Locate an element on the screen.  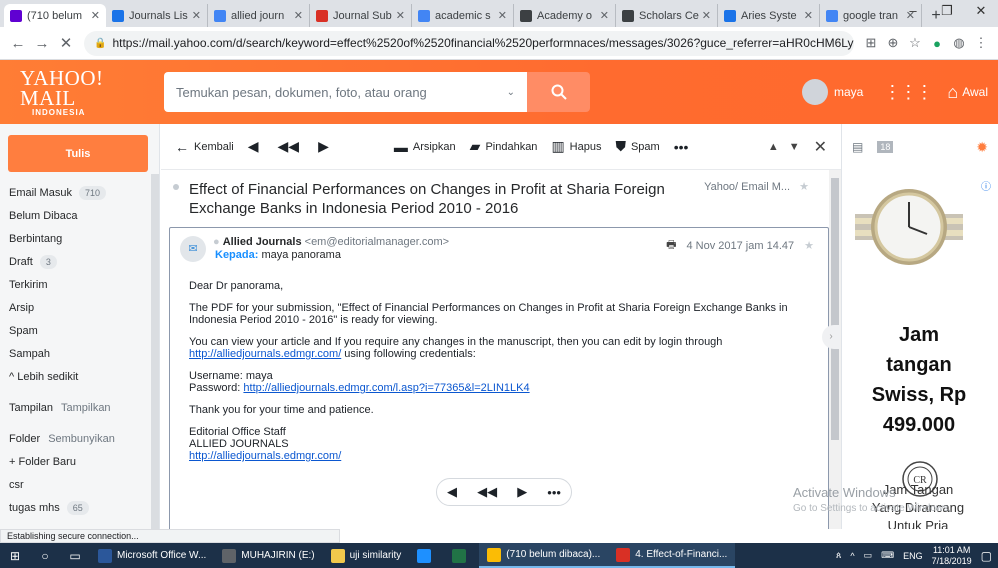
minimize-icon: – is located at coordinates (913, 13).